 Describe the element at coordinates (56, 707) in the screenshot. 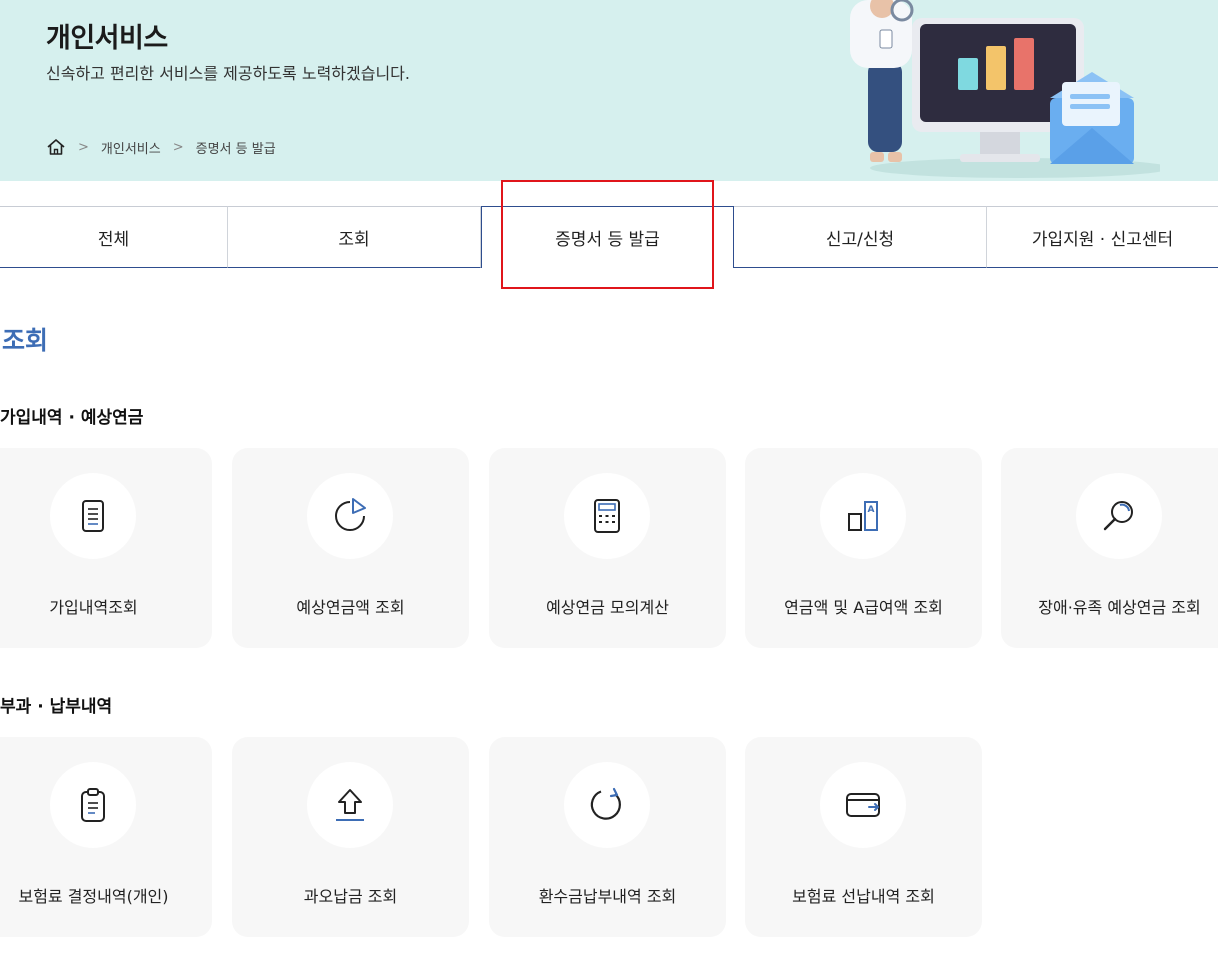

I see `group-title-billing: 부과 · 납부내역` at that location.